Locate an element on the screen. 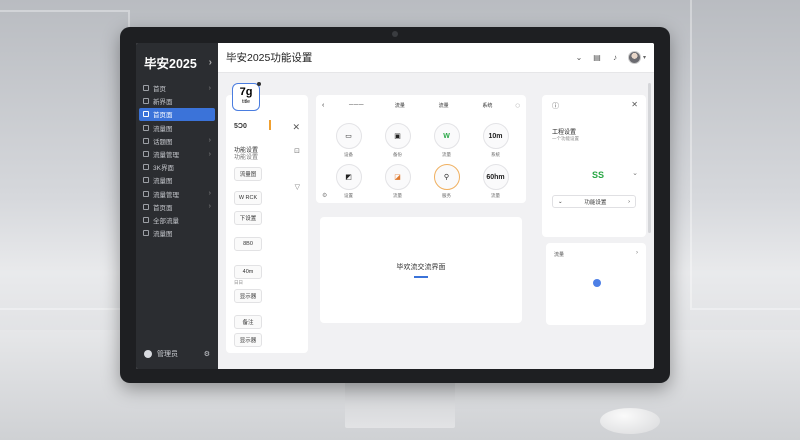  card-tabs: ‹ 一一一 流量 流量 系统 ◌ is located at coordinates (421, 105).